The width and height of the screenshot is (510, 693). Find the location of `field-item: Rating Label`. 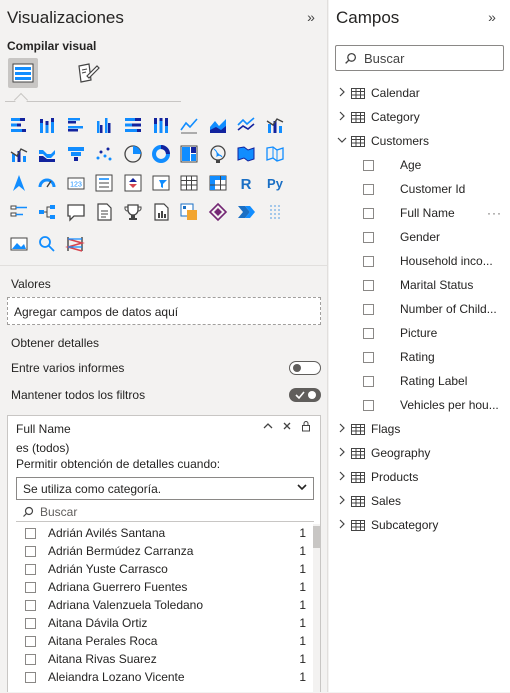

field-item: Rating Label is located at coordinates (436, 381).